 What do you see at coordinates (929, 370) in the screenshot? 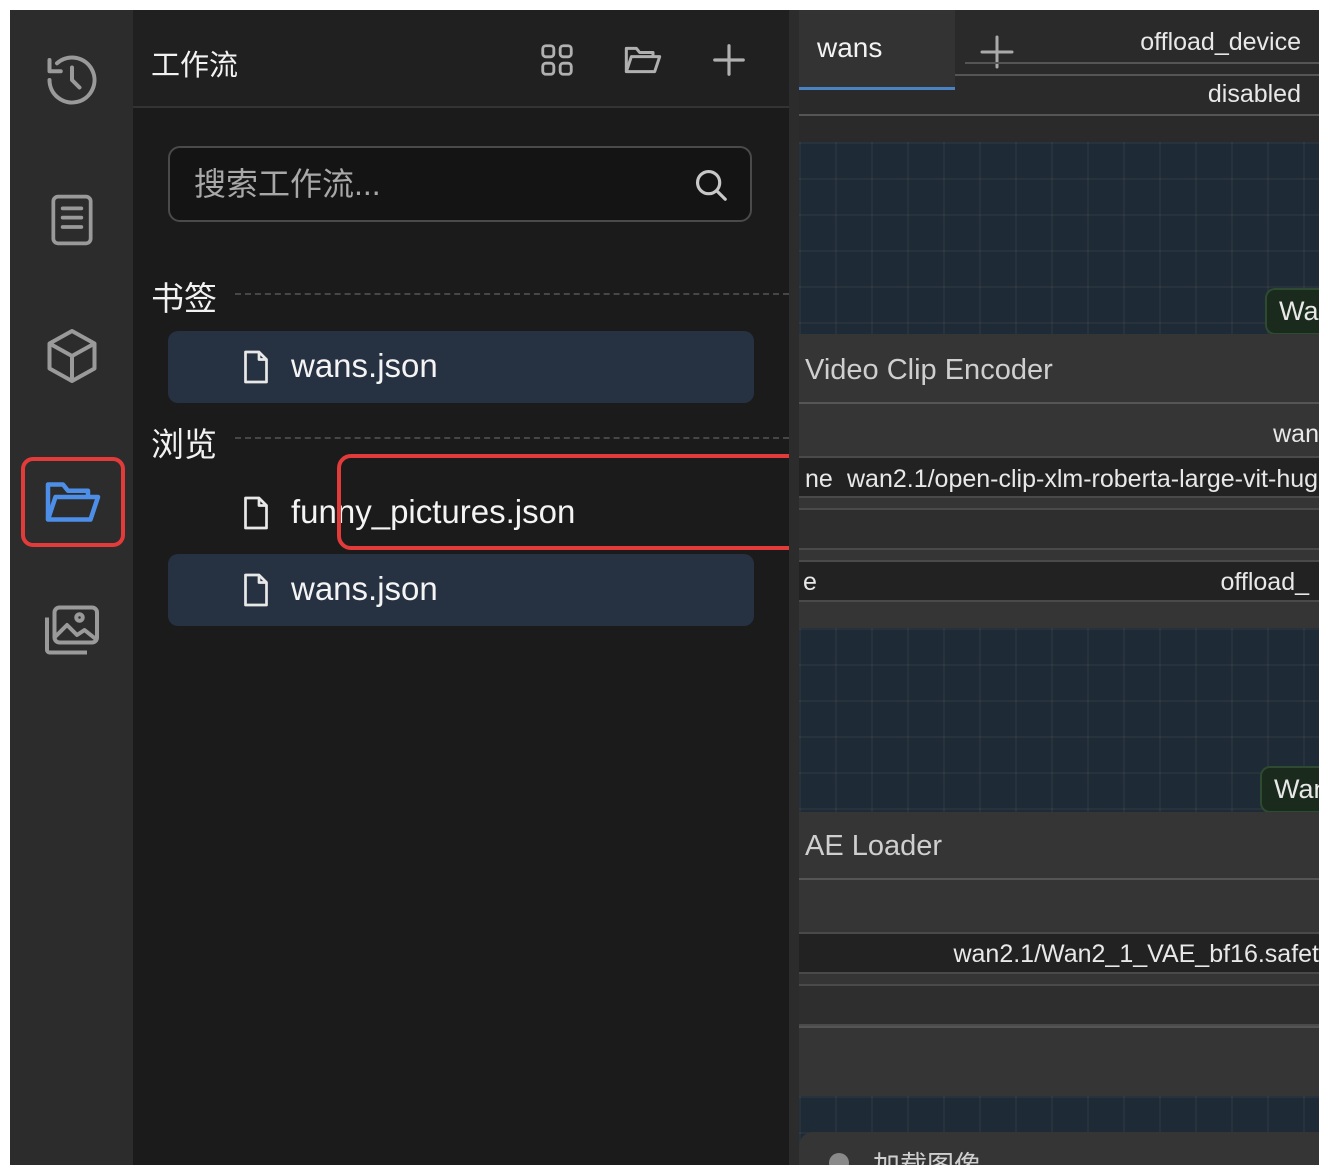
I see `node-title: Video Clip Encoder` at bounding box center [929, 370].